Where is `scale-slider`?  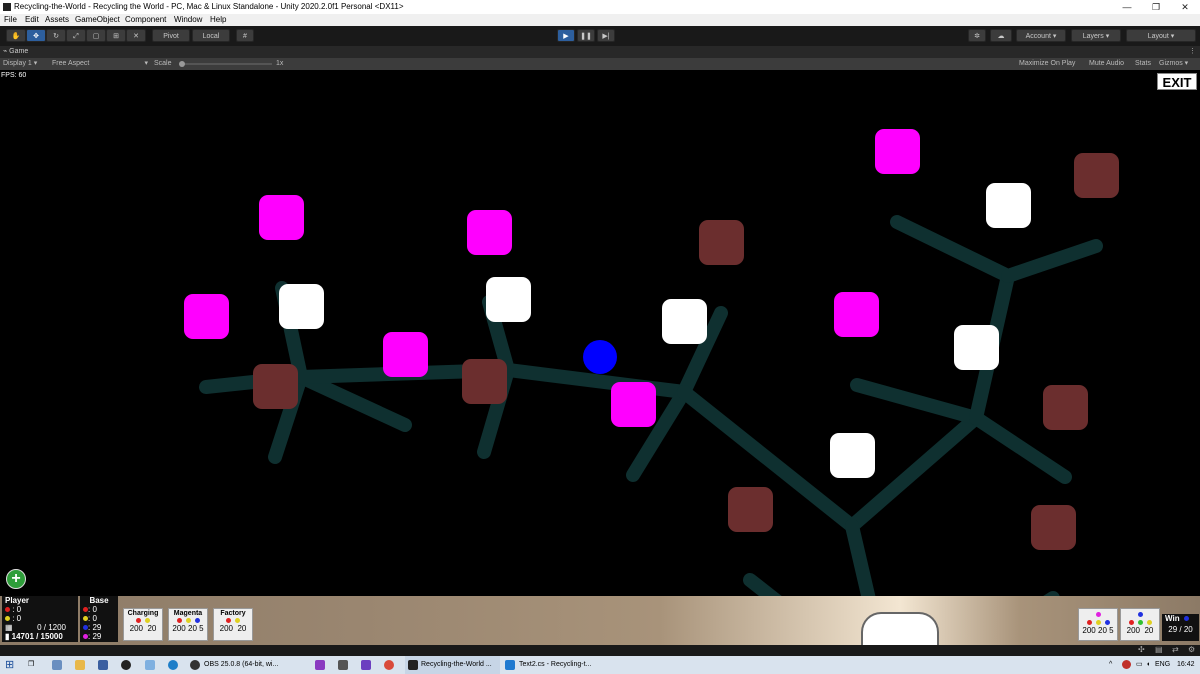
scale-slider is located at coordinates (225, 64).